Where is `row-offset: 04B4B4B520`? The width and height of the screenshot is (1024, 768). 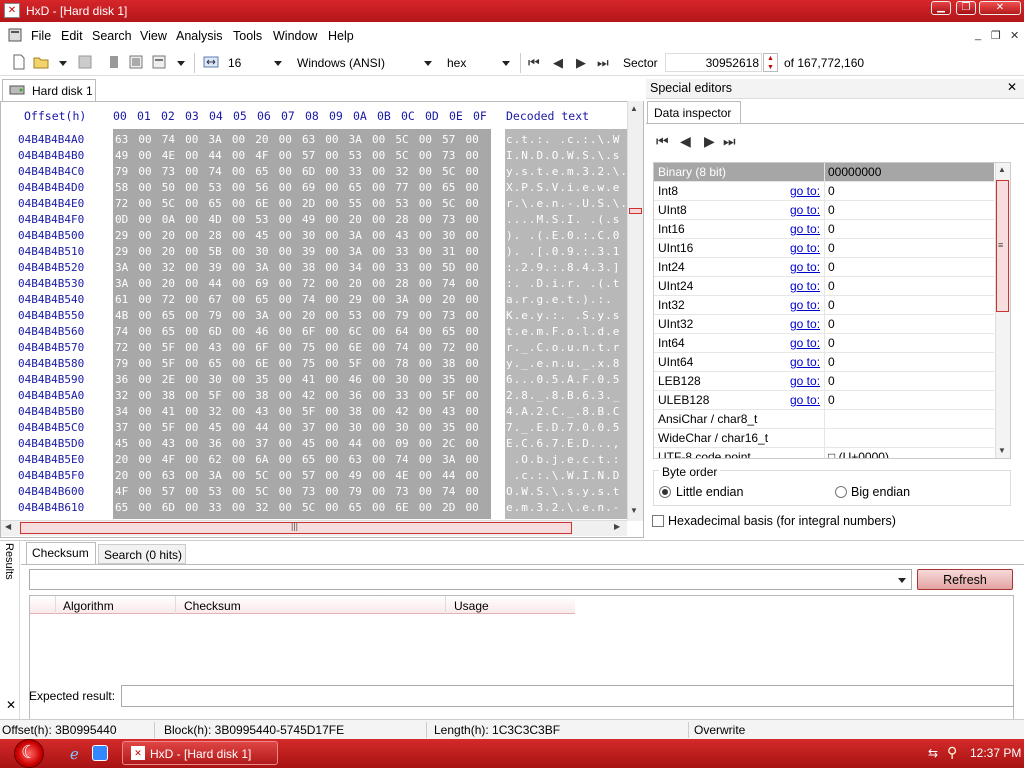 row-offset: 04B4B4B520 is located at coordinates (51, 267).